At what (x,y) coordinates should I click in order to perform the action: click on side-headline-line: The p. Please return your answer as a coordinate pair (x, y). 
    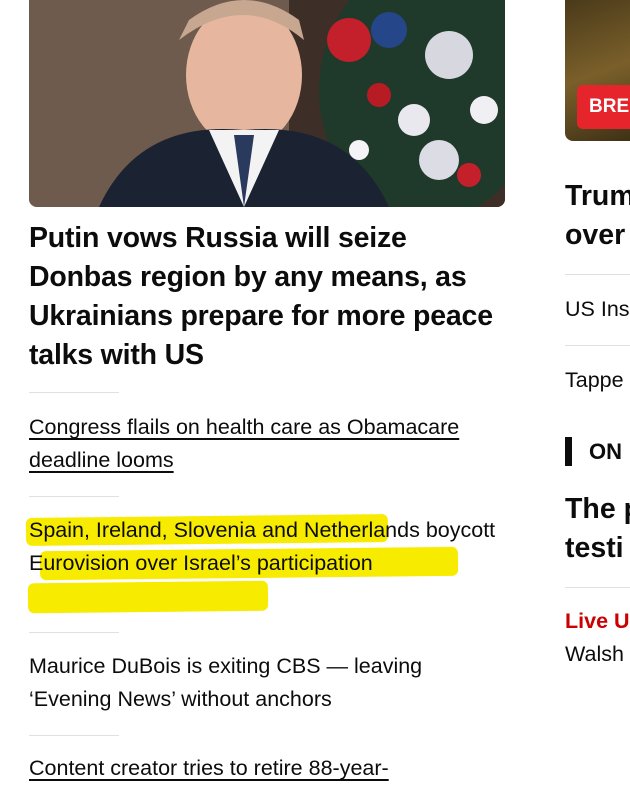
    Looking at the image, I should click on (597, 509).